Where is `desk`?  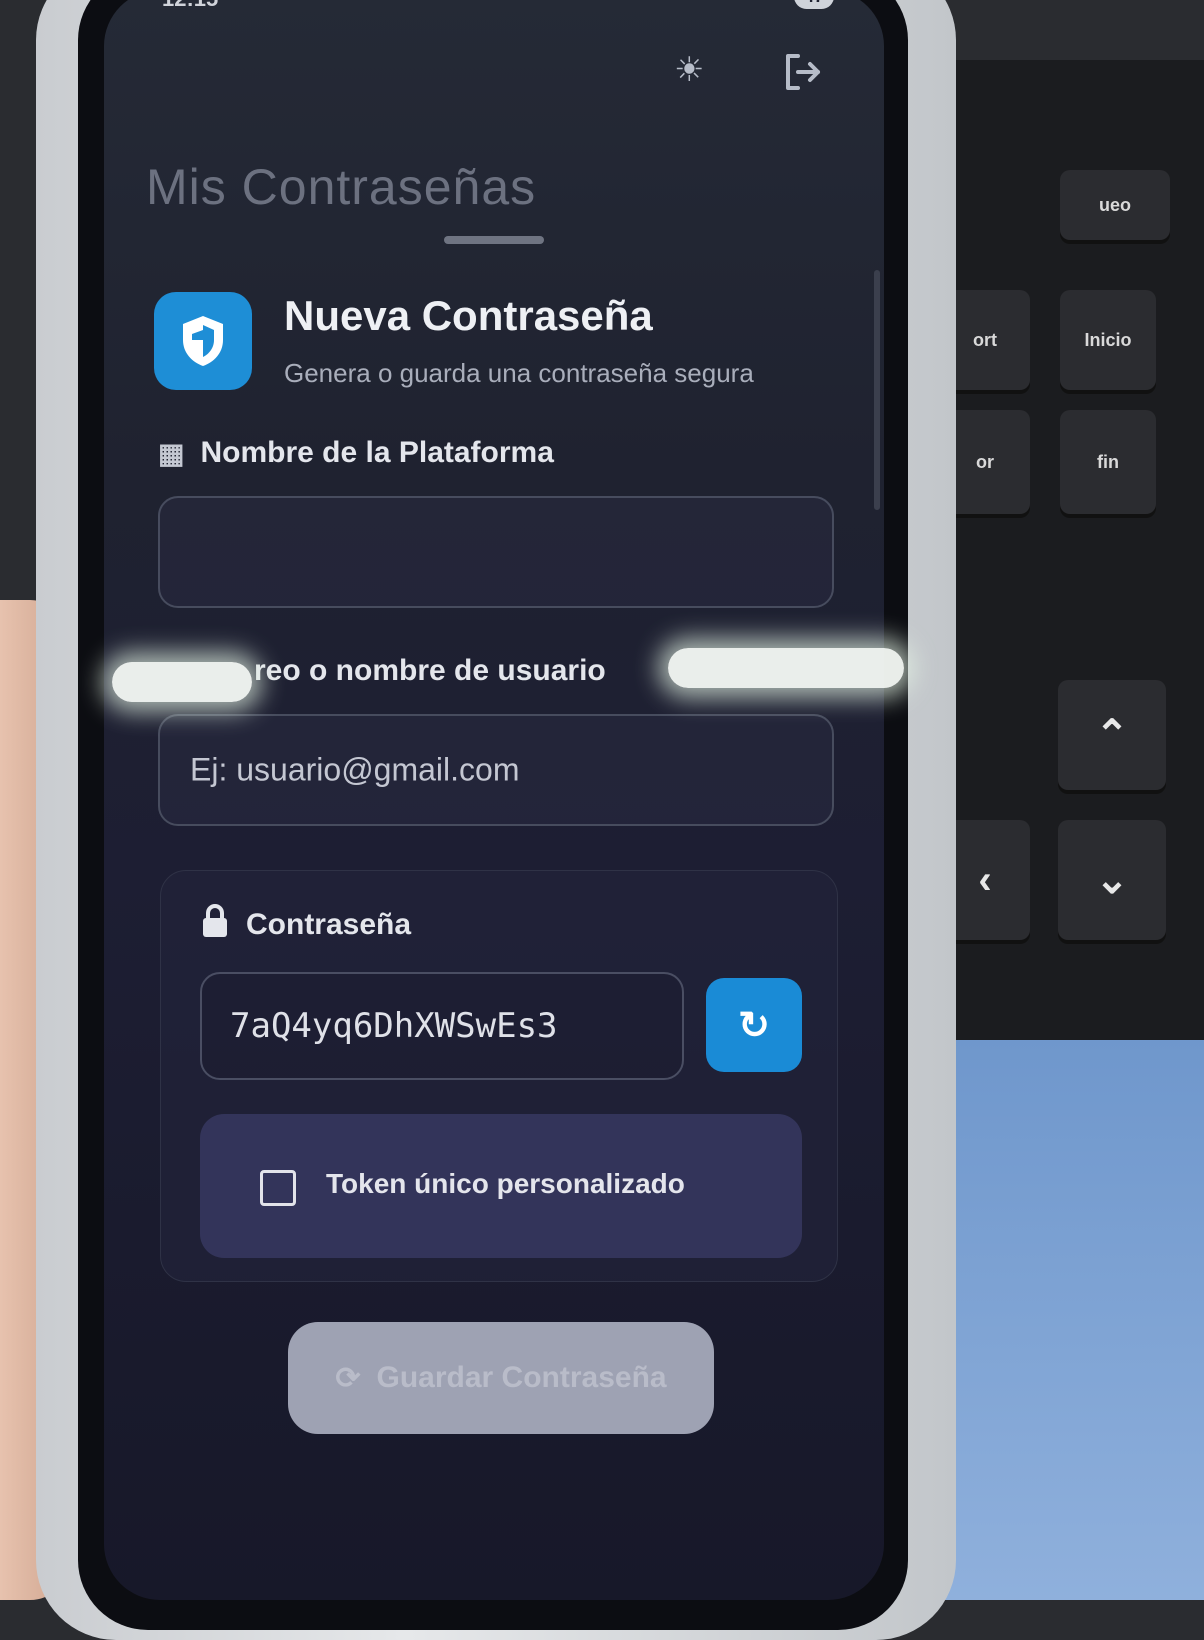
desk is located at coordinates (1067, 1320).